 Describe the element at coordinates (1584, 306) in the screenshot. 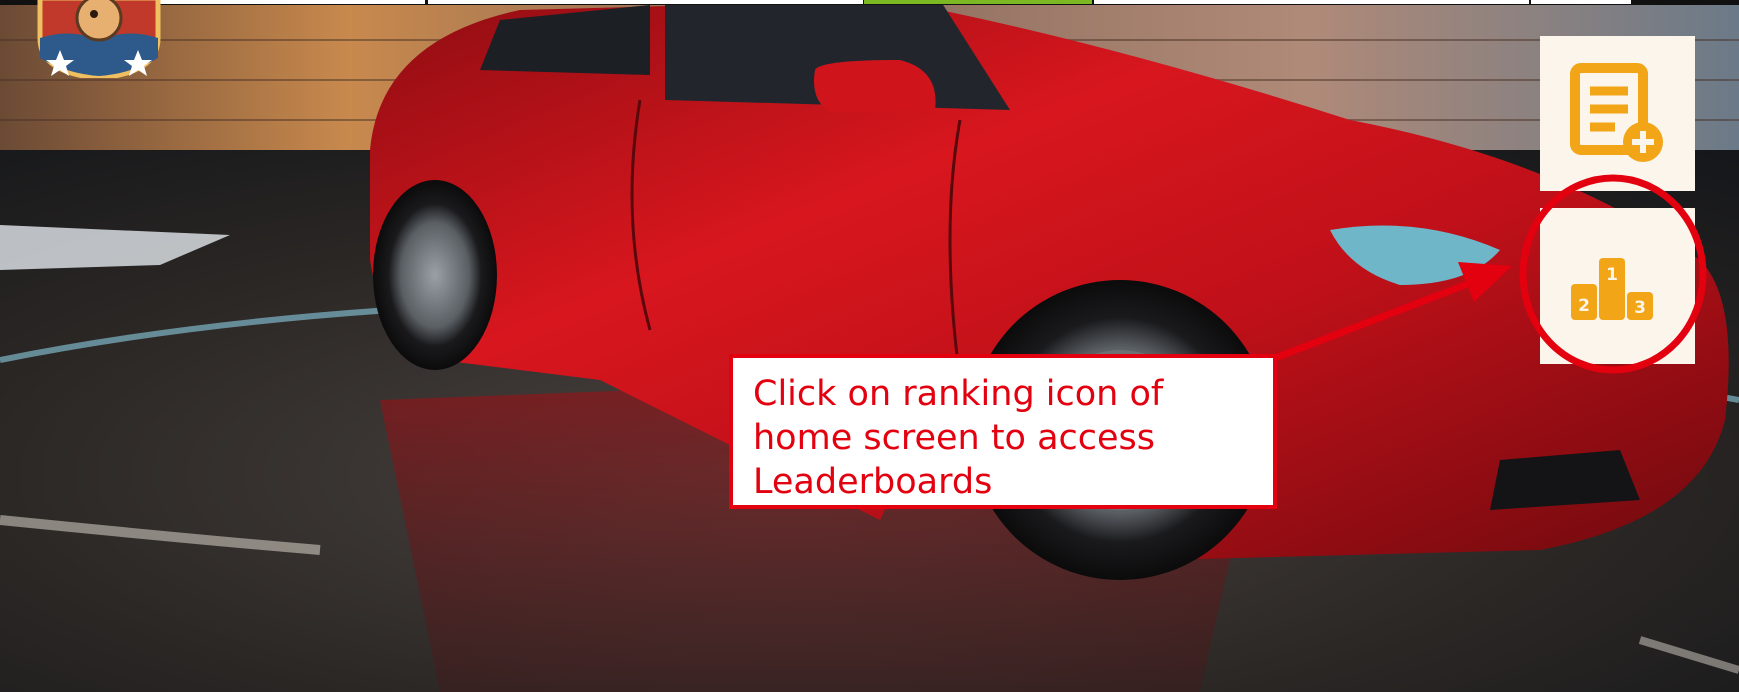

I see `podium-label-2: 2` at that location.